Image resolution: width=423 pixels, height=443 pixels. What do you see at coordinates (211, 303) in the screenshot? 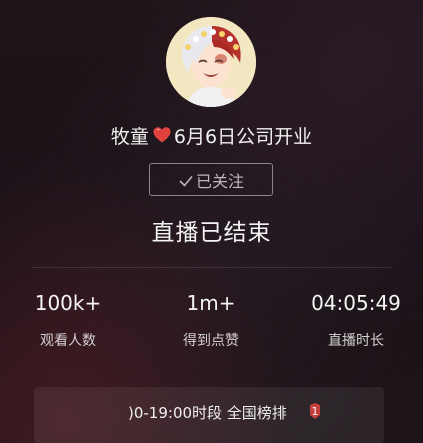
I see `stat-value: 1m+` at bounding box center [211, 303].